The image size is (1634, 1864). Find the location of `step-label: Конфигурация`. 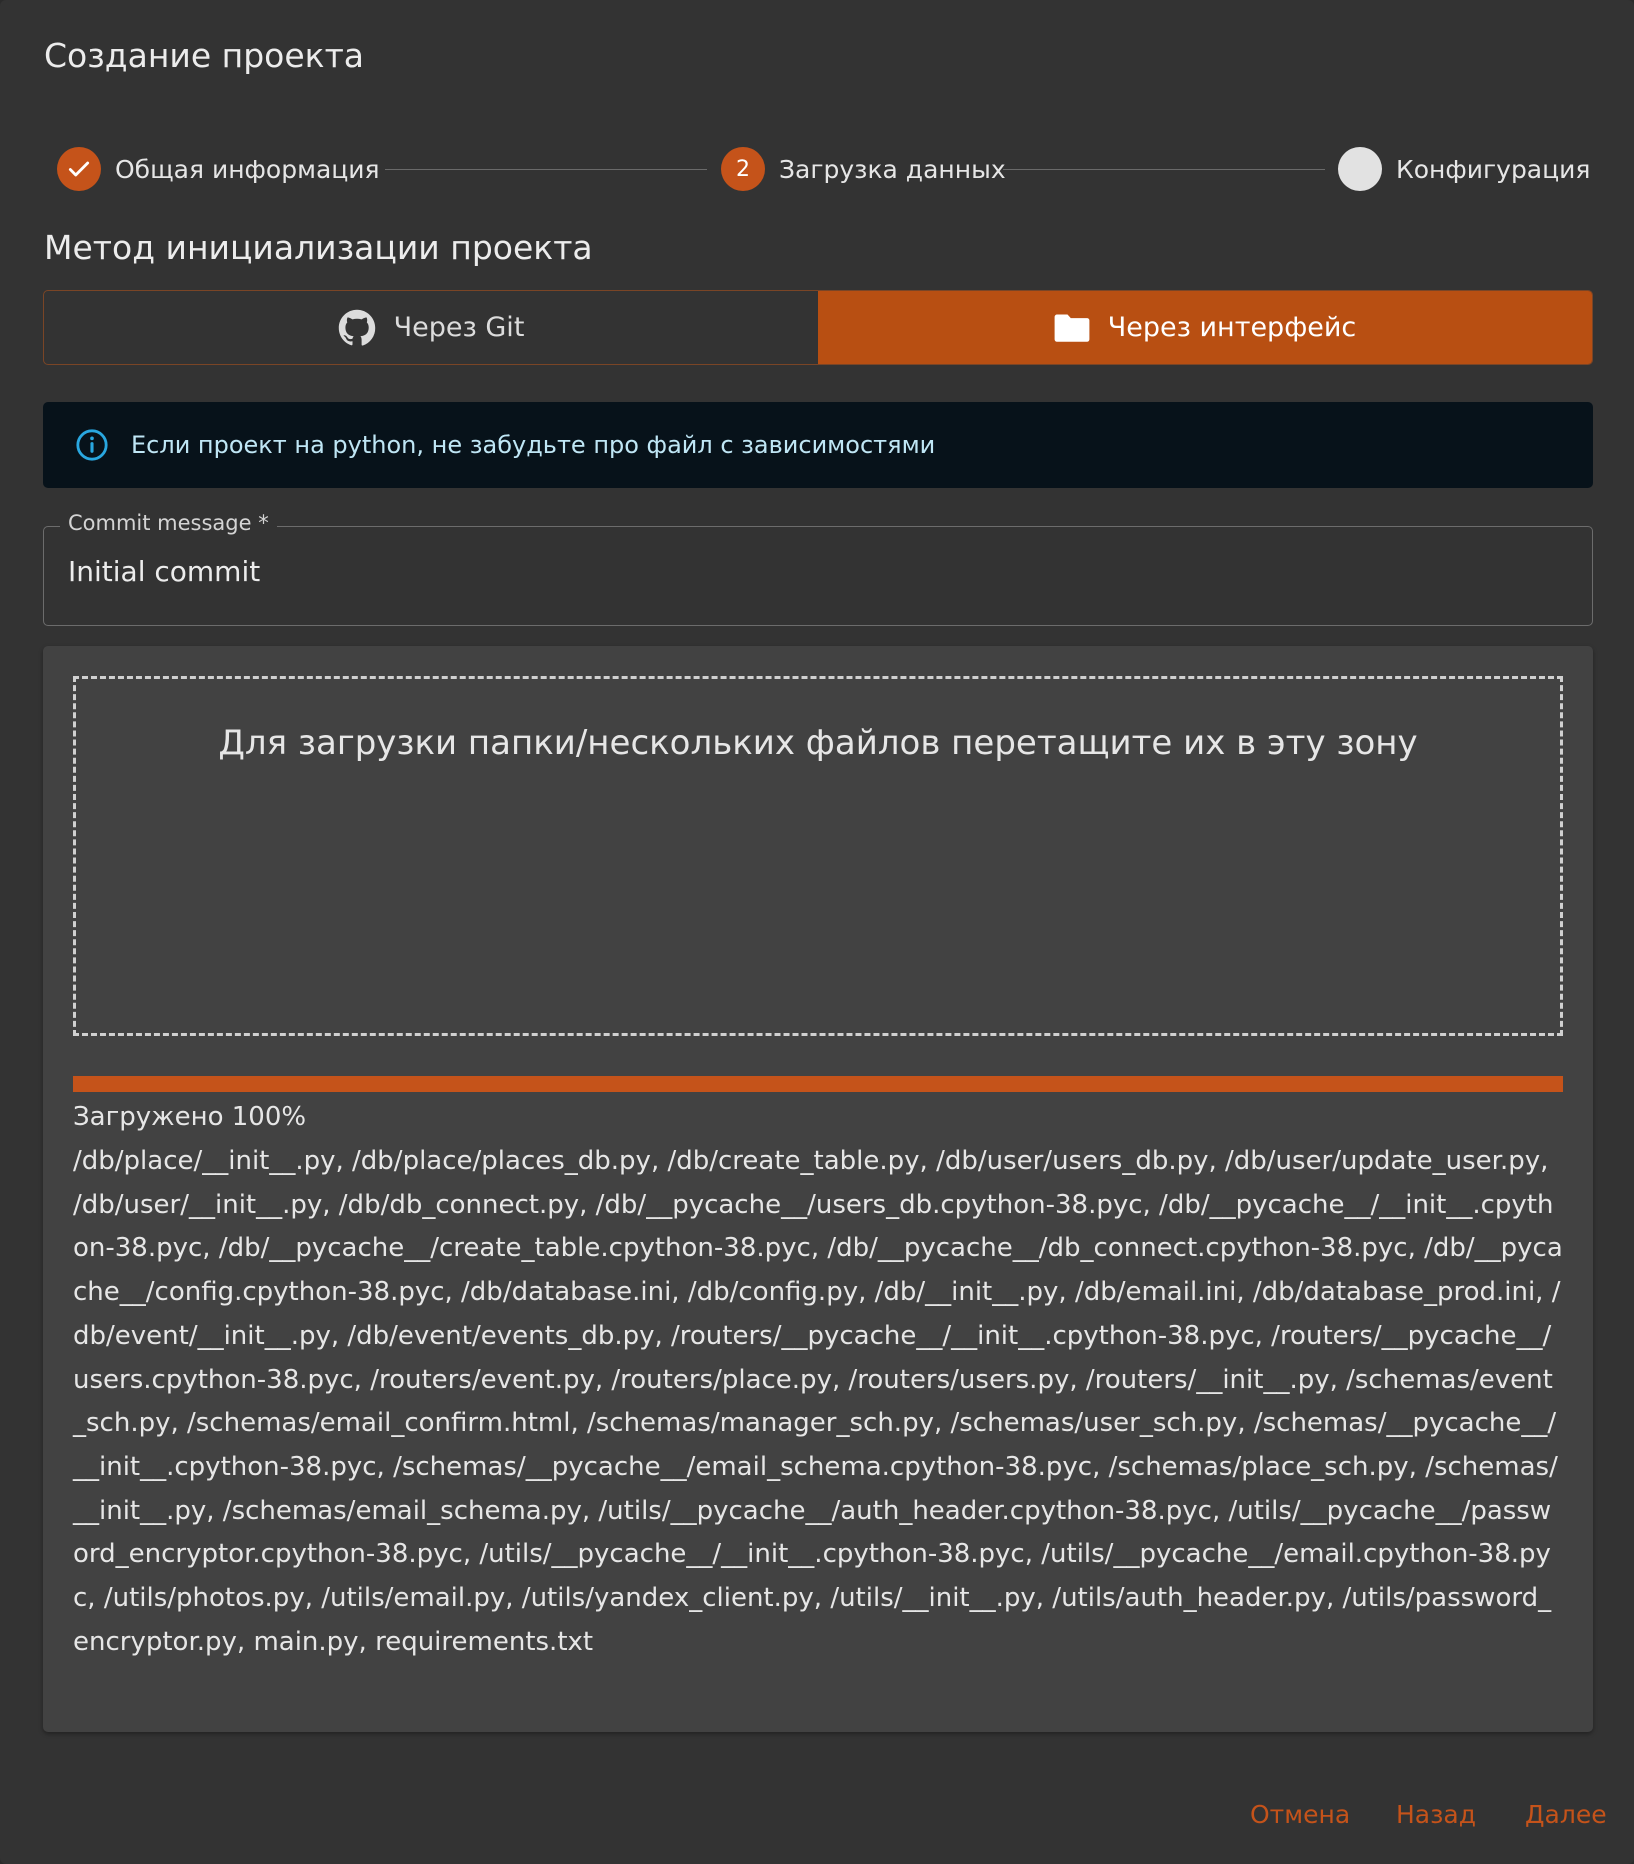

step-label: Конфигурация is located at coordinates (1493, 169).